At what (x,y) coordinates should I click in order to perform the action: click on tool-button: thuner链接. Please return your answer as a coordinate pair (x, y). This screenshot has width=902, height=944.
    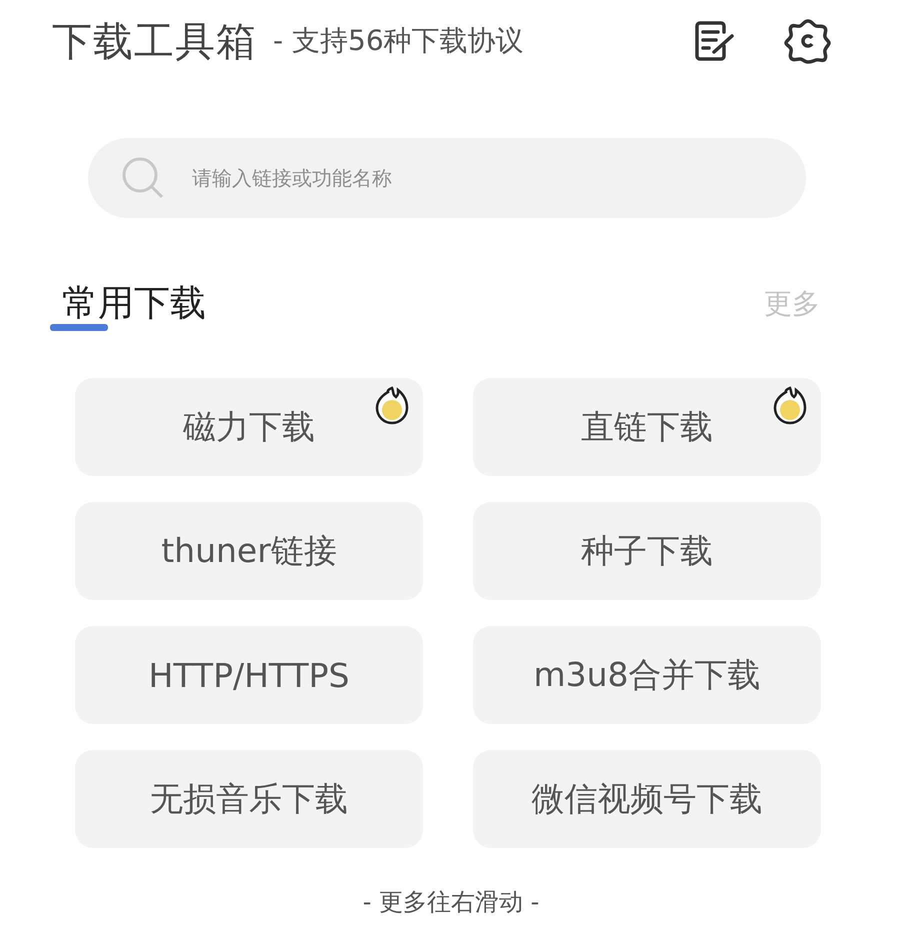
    Looking at the image, I should click on (249, 551).